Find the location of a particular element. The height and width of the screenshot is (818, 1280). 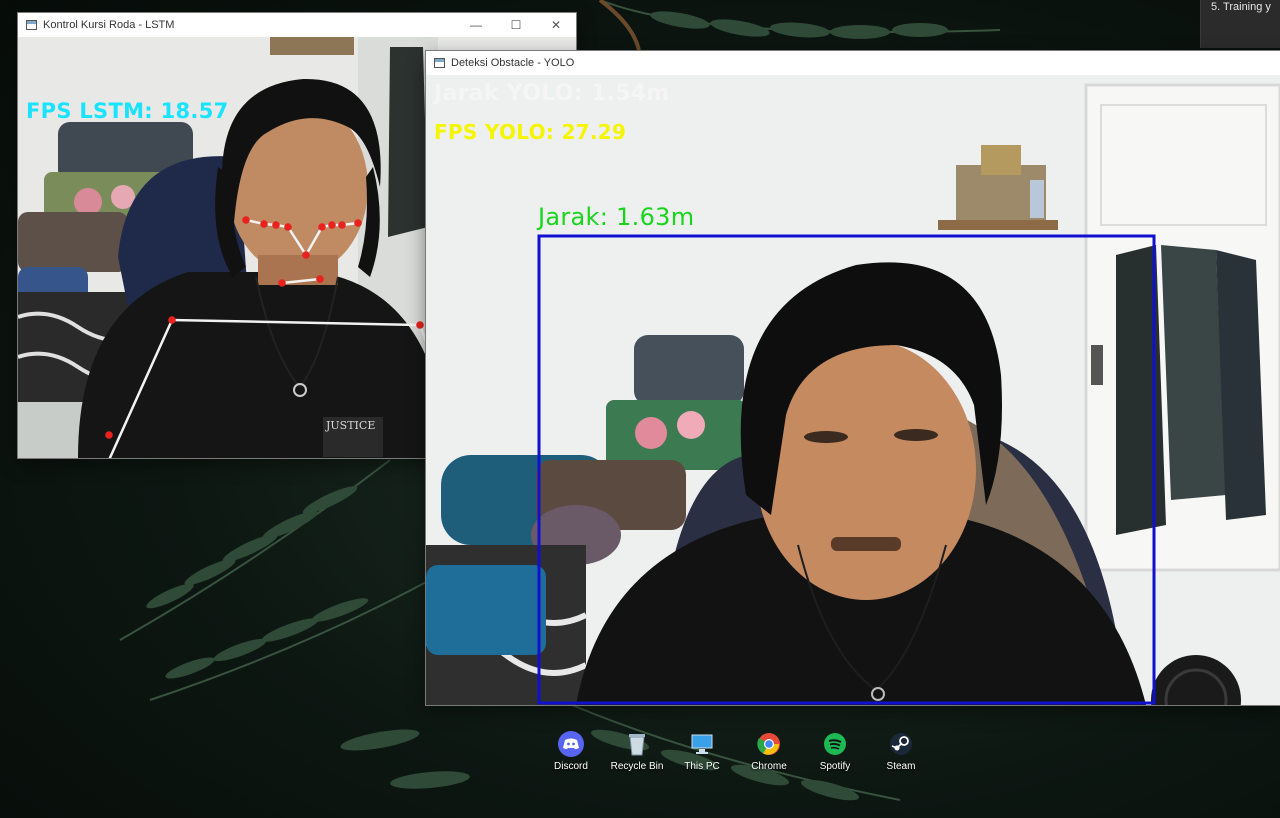

desktop-icon-label: Chrome is located at coordinates (769, 766).